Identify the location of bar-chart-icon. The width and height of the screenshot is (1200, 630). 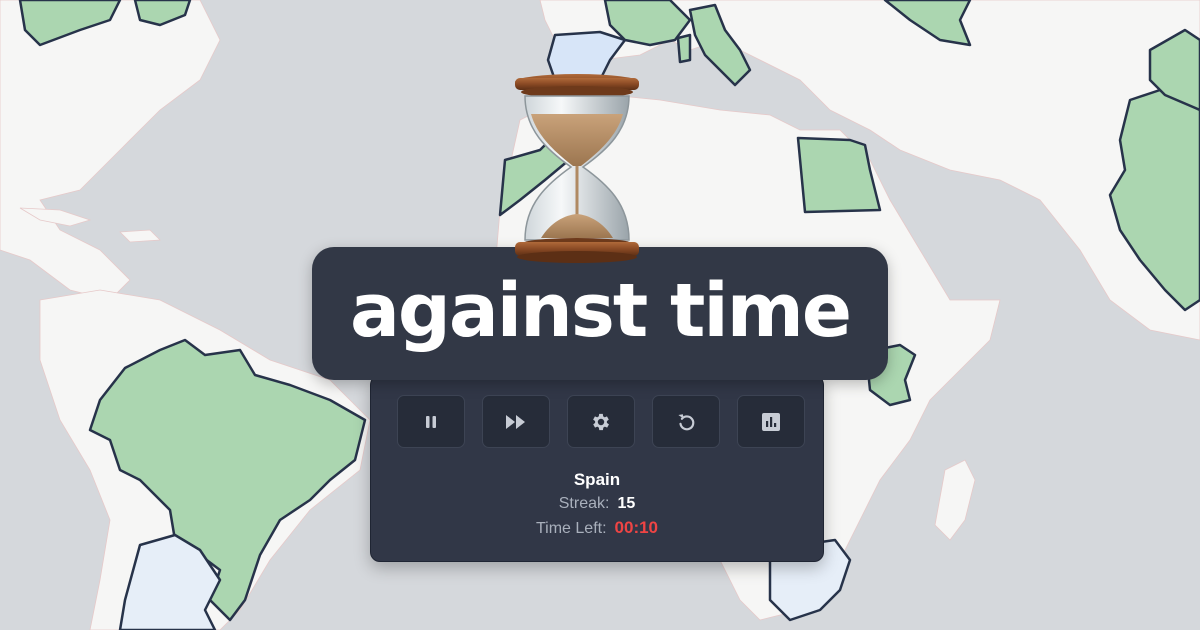
(771, 421).